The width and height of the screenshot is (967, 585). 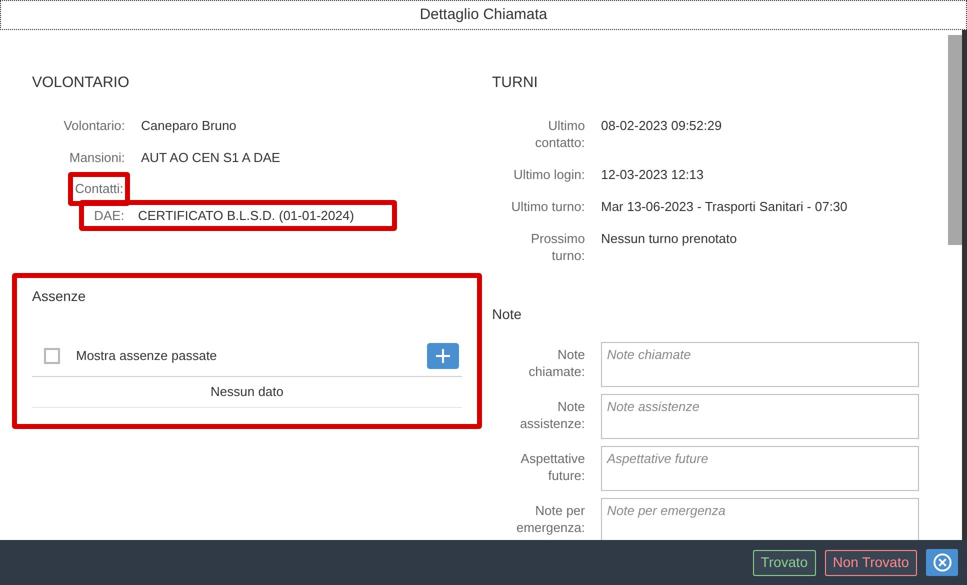 I want to click on note-field: Note per emergenza, so click(x=760, y=519).